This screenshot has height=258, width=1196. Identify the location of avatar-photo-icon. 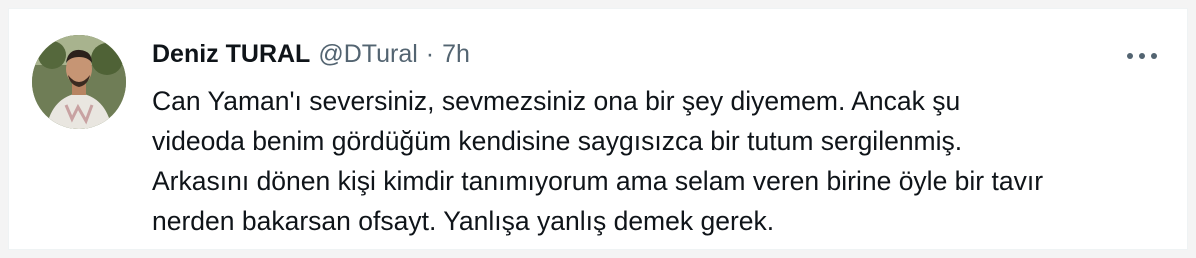
(79, 82).